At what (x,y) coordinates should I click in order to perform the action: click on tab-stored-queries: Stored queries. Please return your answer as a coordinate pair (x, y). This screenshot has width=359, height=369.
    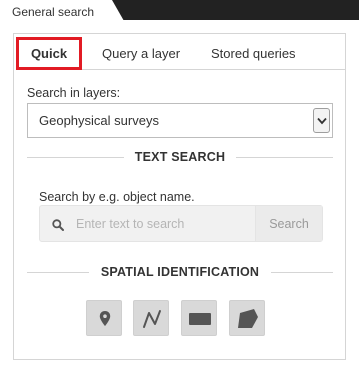
    Looking at the image, I should click on (253, 53).